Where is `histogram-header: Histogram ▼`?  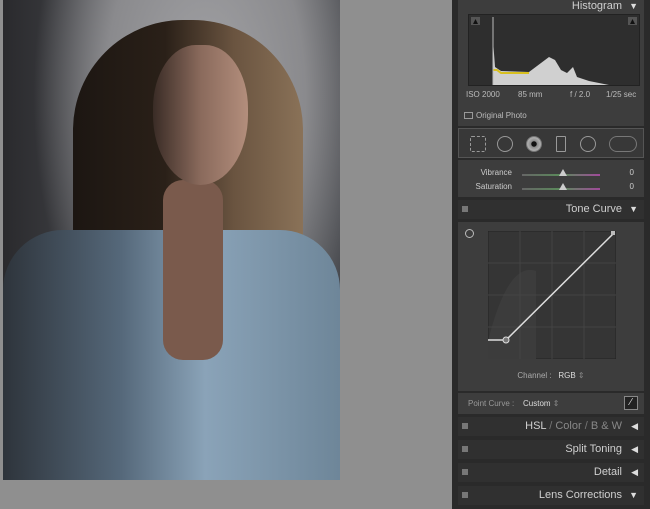
histogram-header: Histogram ▼ is located at coordinates (551, 6).